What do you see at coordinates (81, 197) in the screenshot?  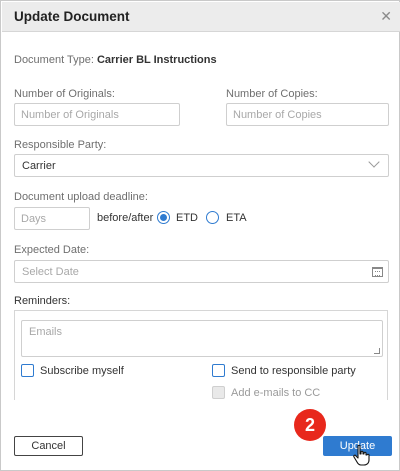 I see `deadline-label: Document upload deadline:` at bounding box center [81, 197].